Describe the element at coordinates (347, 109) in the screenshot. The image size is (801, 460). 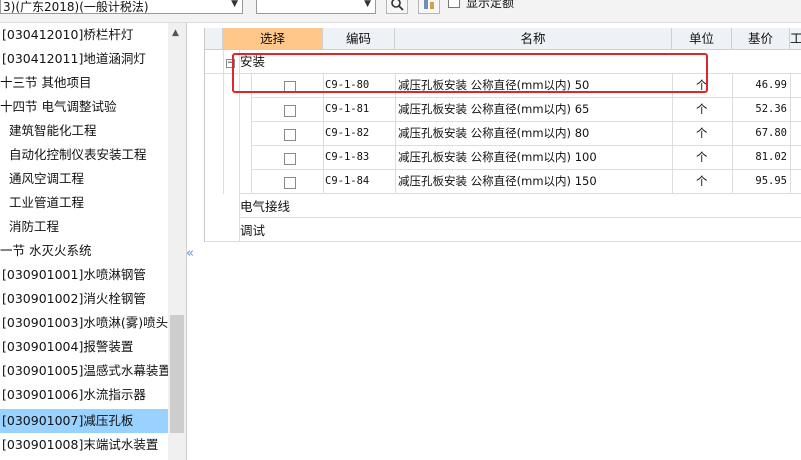
I see `row-code: C9-1-81` at that location.